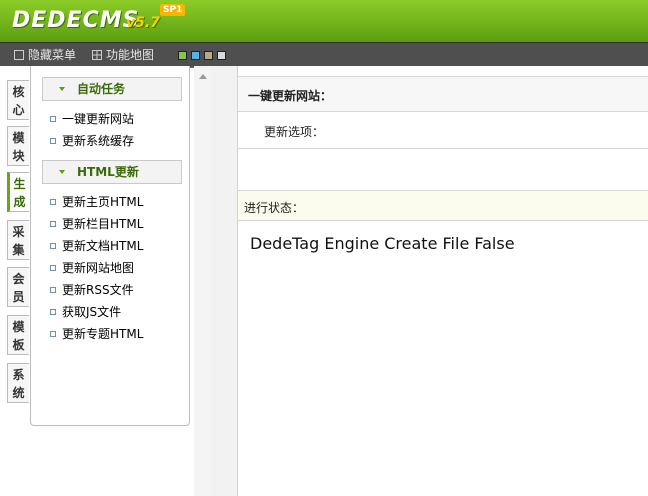  Describe the element at coordinates (195, 55) in the screenshot. I see `skin-swatch-blue` at that location.